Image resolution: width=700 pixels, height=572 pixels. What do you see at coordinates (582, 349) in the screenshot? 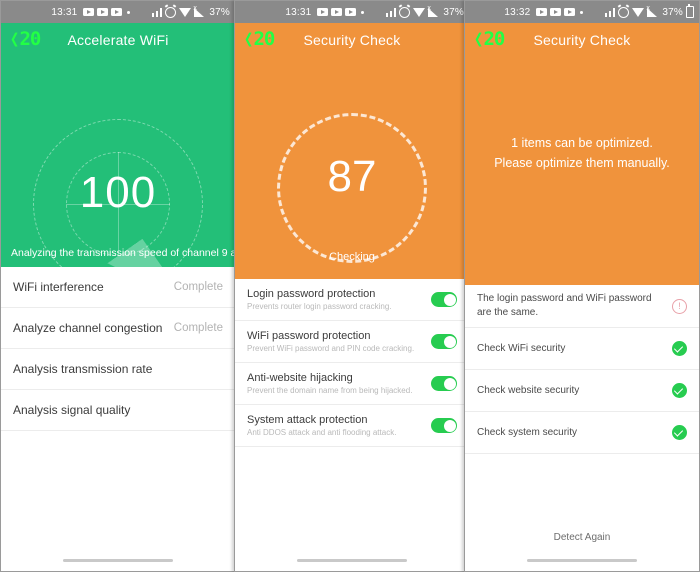
I see `list-item: Check WiFi security` at bounding box center [582, 349].